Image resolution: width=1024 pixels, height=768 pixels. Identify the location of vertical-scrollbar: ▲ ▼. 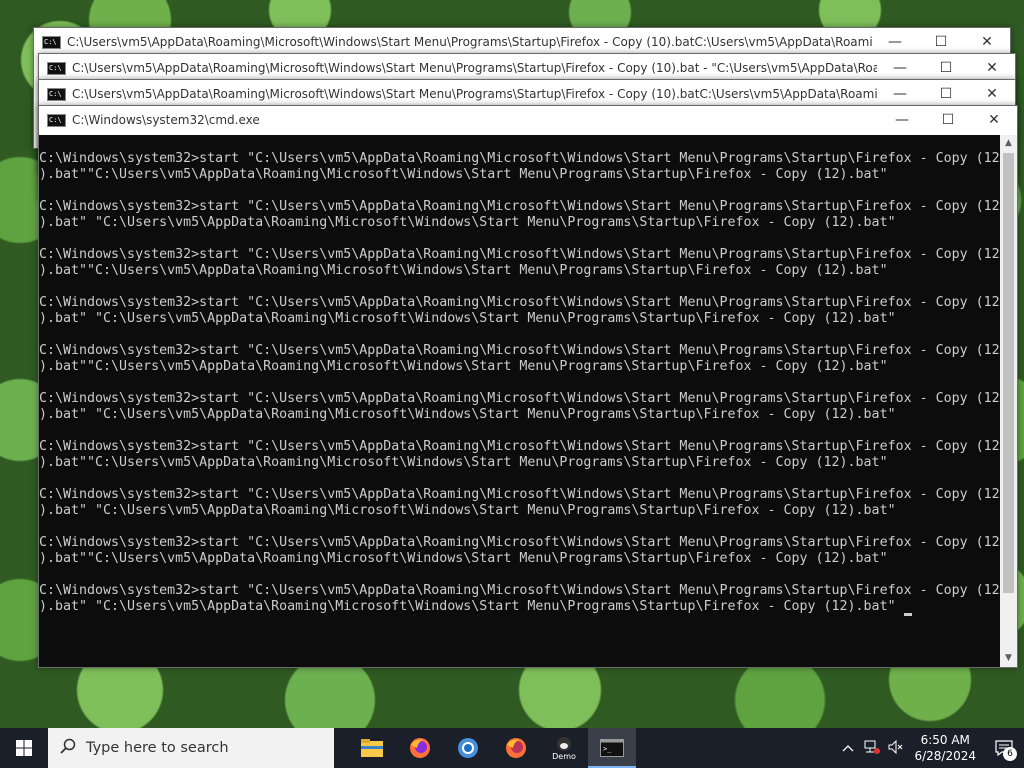
(1008, 401).